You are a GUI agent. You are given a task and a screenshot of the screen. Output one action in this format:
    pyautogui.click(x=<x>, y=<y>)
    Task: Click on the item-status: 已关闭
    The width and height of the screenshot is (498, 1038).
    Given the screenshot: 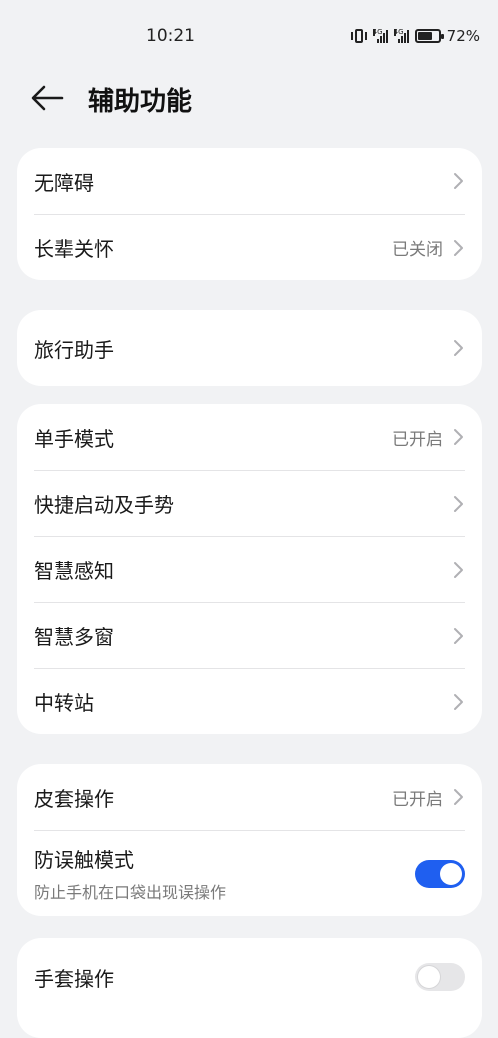 What is the action you would take?
    pyautogui.click(x=417, y=250)
    